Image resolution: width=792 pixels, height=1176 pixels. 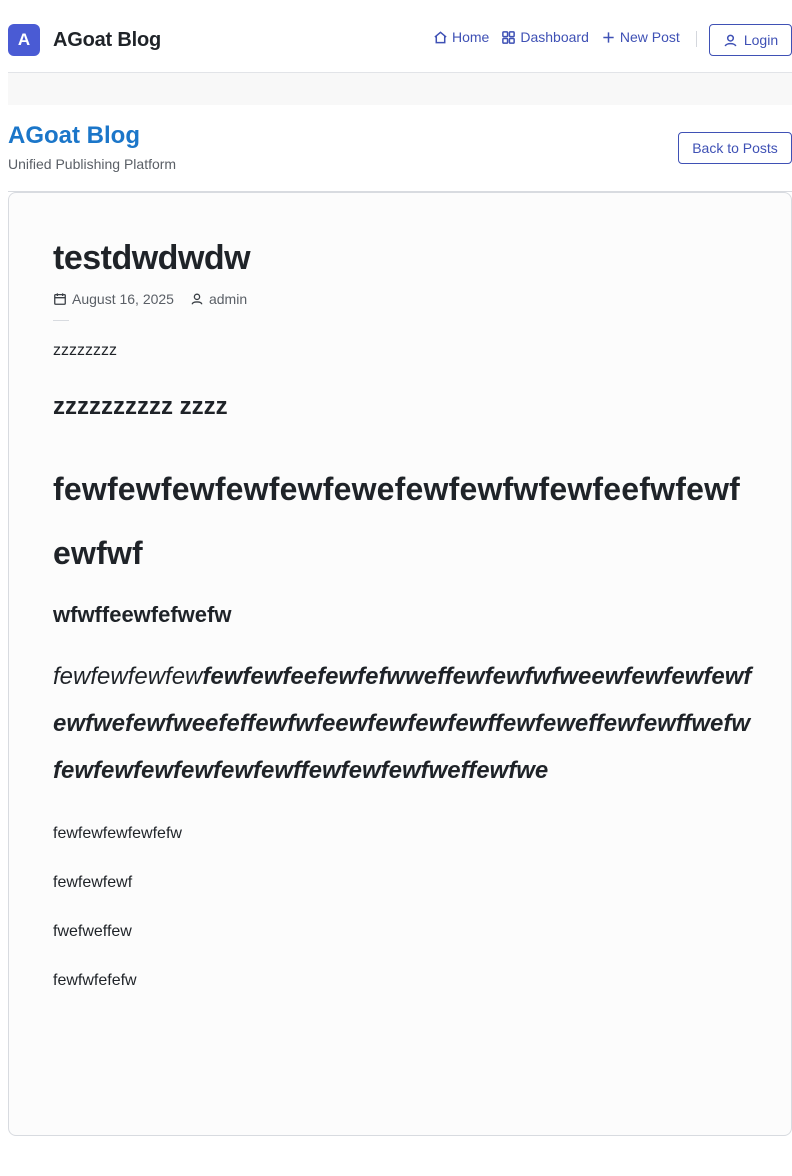 I want to click on content-paragraph: zzzzzzzz, so click(x=85, y=350).